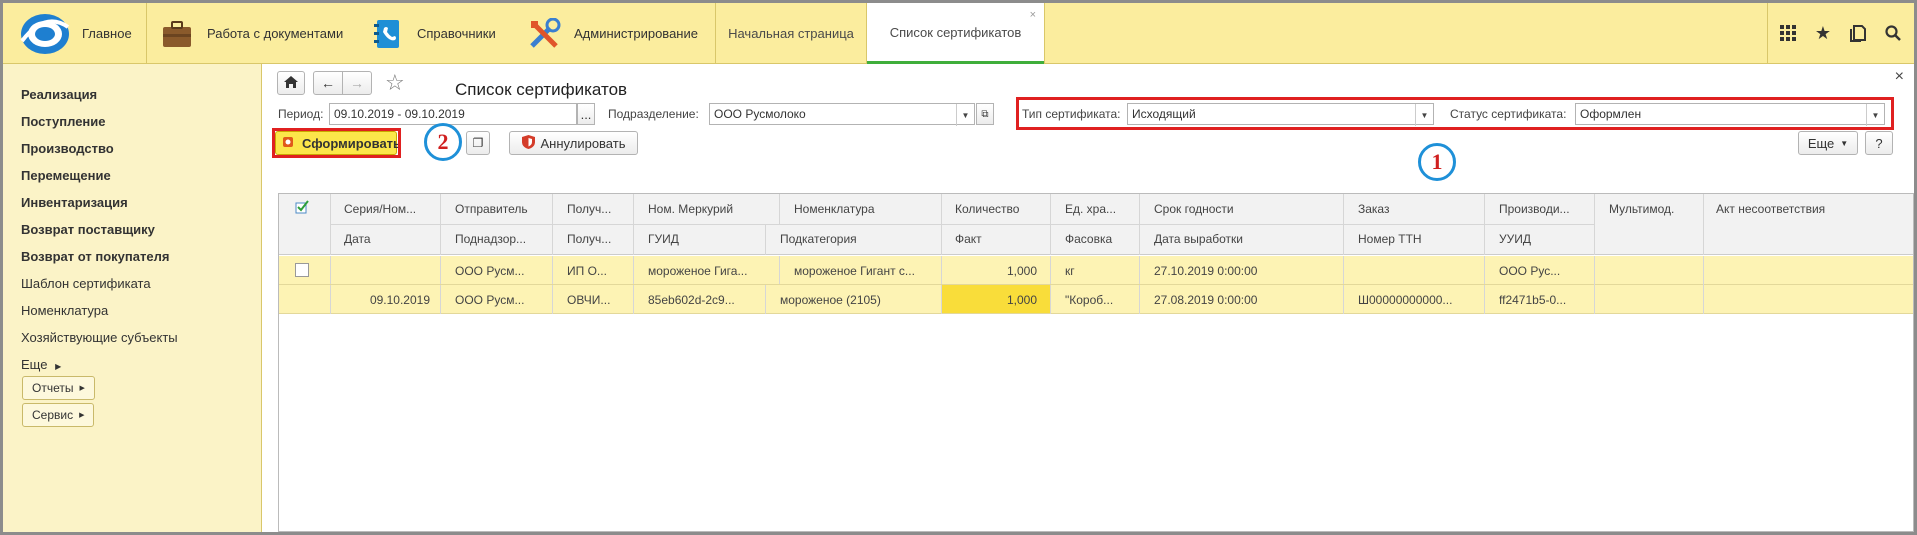 The height and width of the screenshot is (535, 1917). What do you see at coordinates (302, 270) in the screenshot?
I see `row-checkbox` at bounding box center [302, 270].